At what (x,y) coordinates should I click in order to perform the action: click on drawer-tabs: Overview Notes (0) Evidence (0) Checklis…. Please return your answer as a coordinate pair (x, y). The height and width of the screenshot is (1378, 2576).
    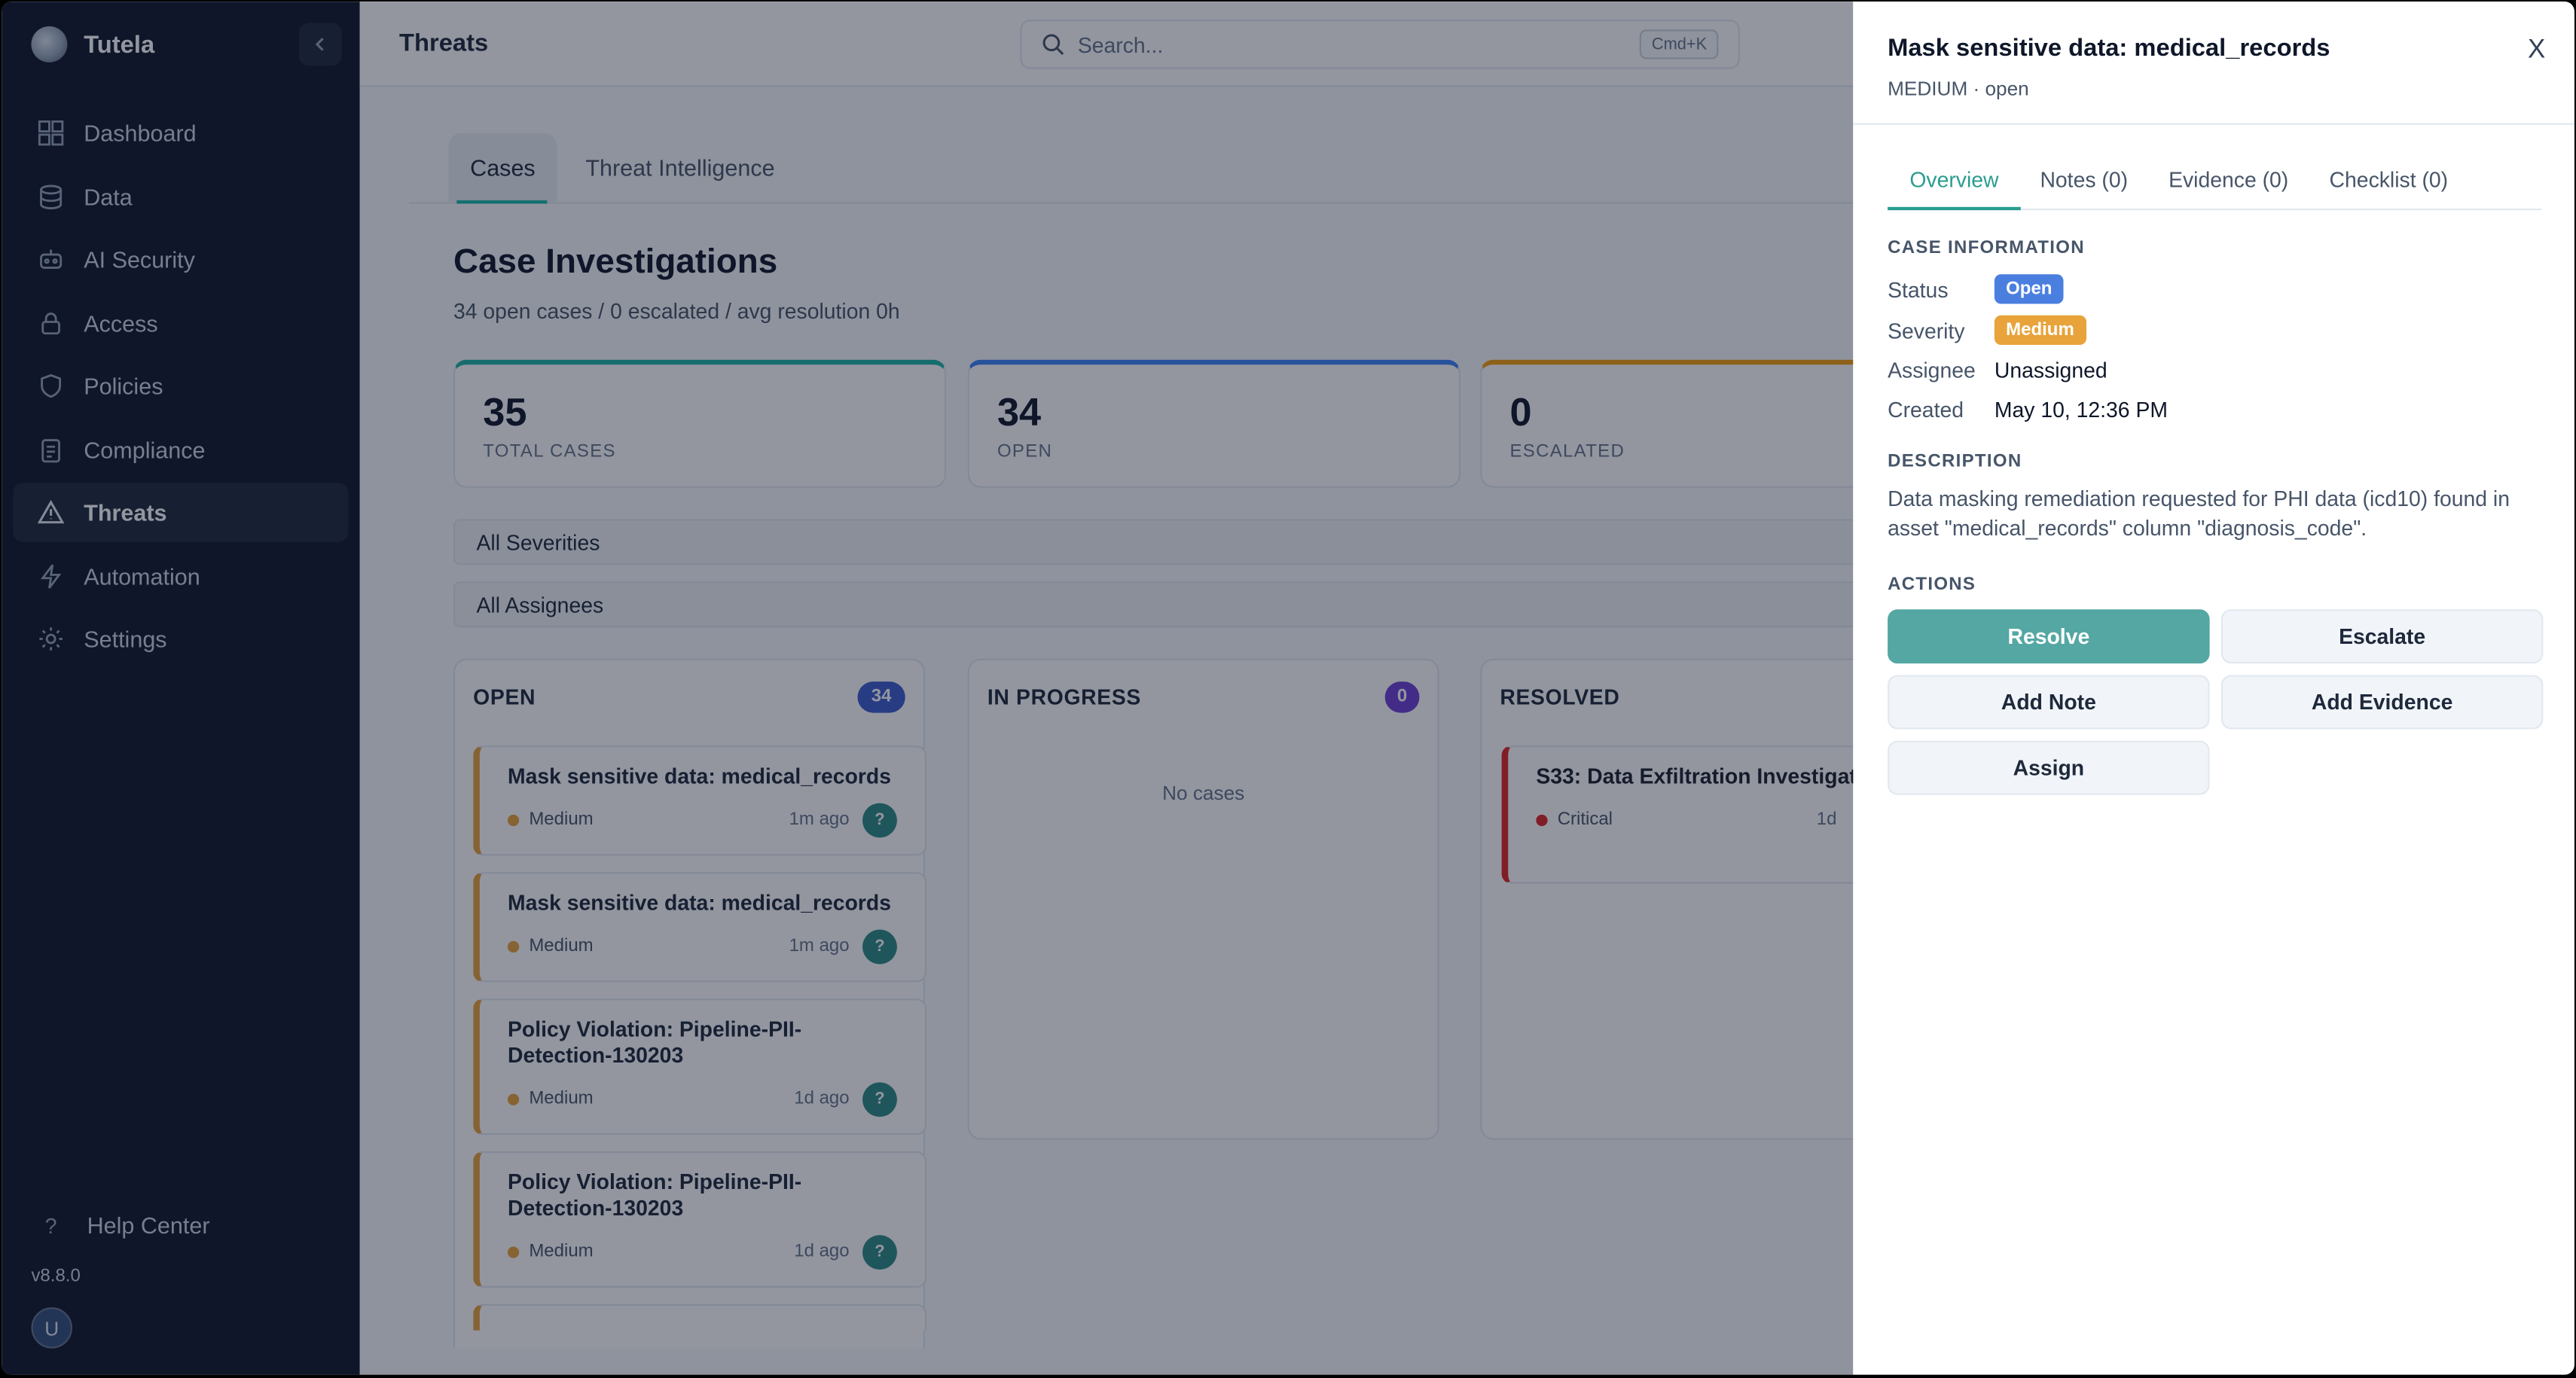
    Looking at the image, I should click on (2215, 180).